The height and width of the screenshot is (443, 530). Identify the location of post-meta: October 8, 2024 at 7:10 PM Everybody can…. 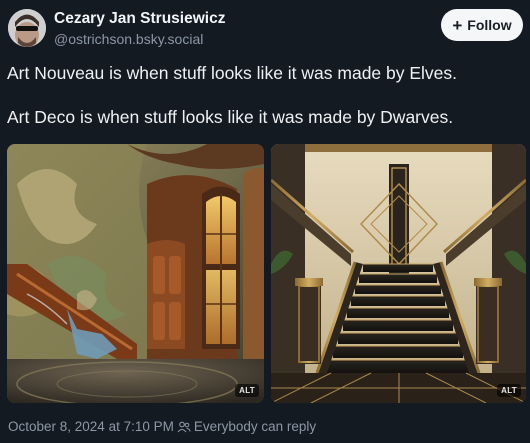
(162, 426).